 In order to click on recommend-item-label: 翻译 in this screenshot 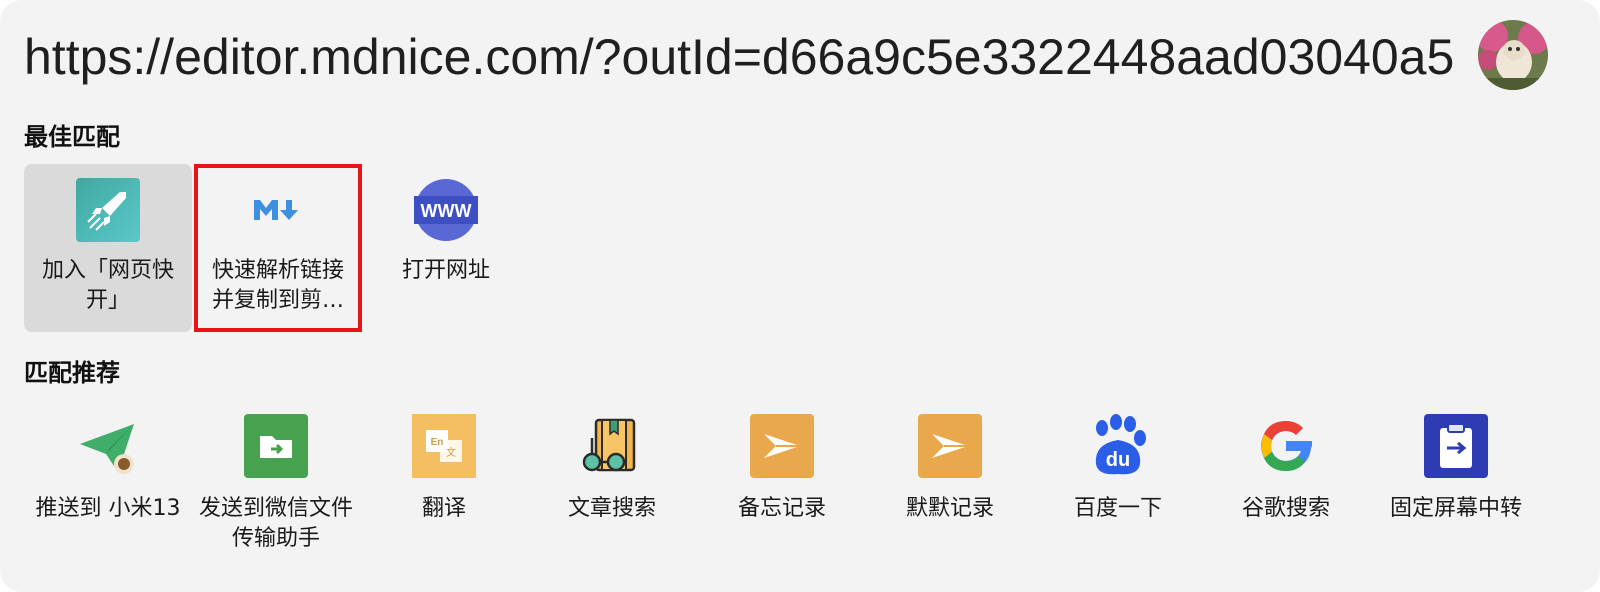, I will do `click(443, 508)`.